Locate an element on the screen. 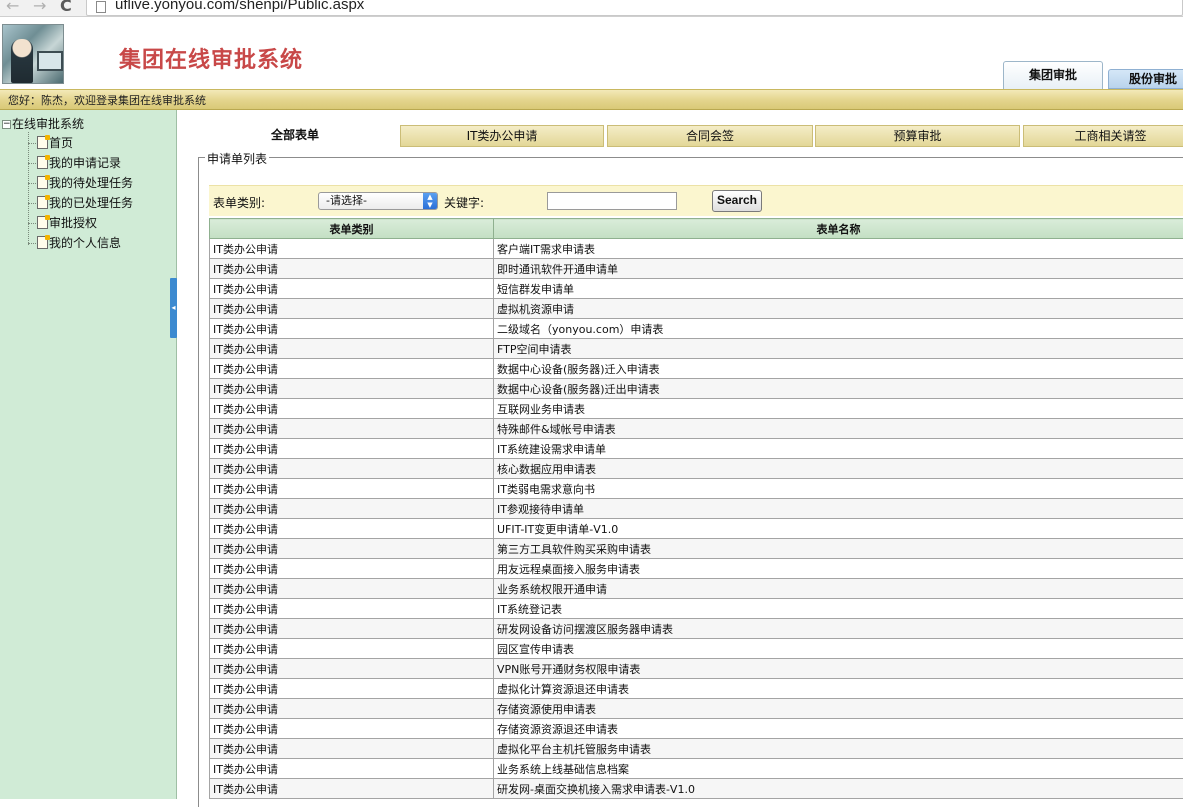 This screenshot has width=1183, height=807. cell-form-name: 虚拟机资源申请 is located at coordinates (838, 309).